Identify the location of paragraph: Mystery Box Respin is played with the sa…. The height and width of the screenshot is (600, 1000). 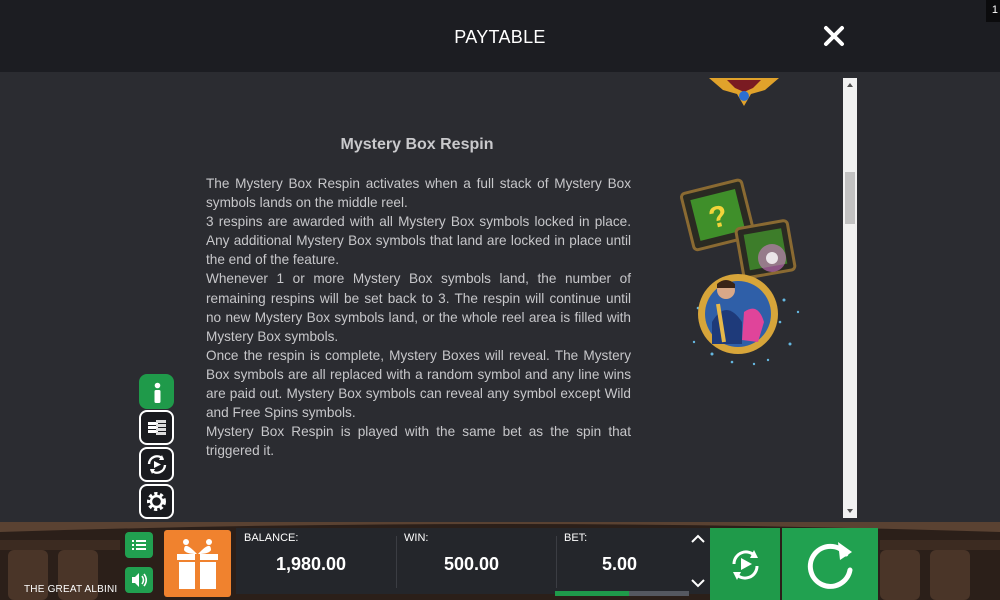
(418, 441).